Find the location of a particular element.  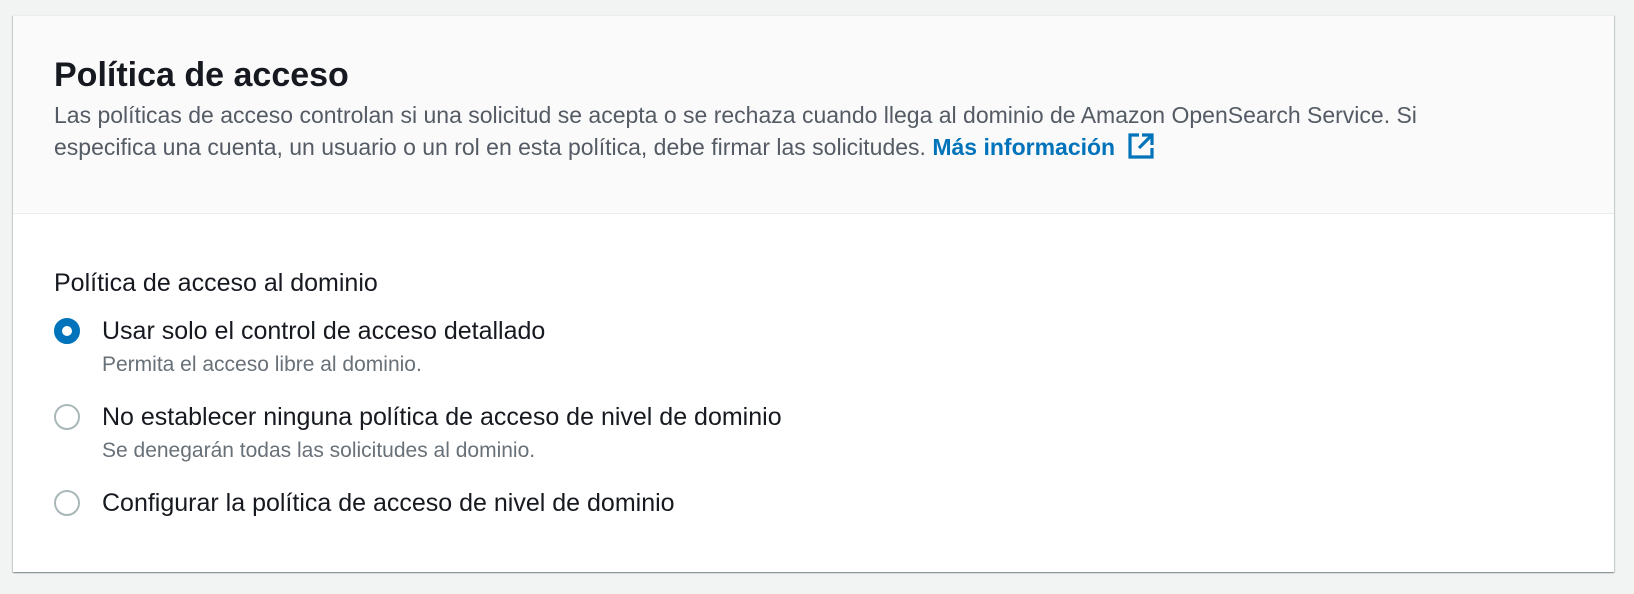

more-info-link-label: Más información is located at coordinates (1024, 147).